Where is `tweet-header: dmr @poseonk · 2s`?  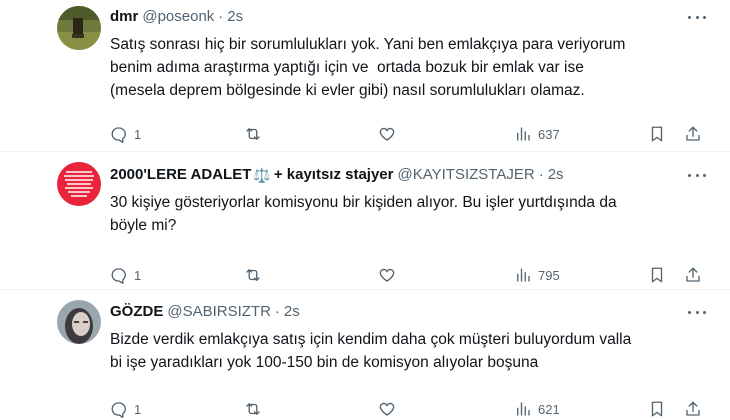
tweet-header: dmr @poseonk · 2s is located at coordinates (409, 17).